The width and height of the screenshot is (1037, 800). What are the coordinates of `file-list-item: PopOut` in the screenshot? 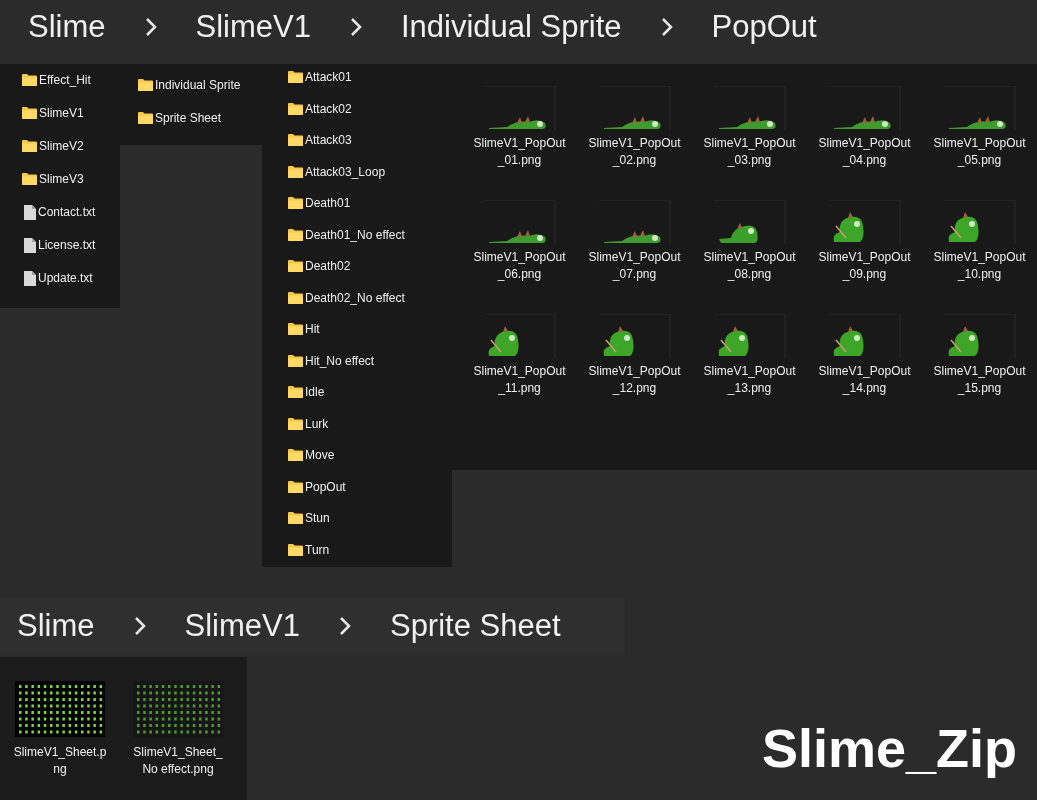 It's located at (370, 486).